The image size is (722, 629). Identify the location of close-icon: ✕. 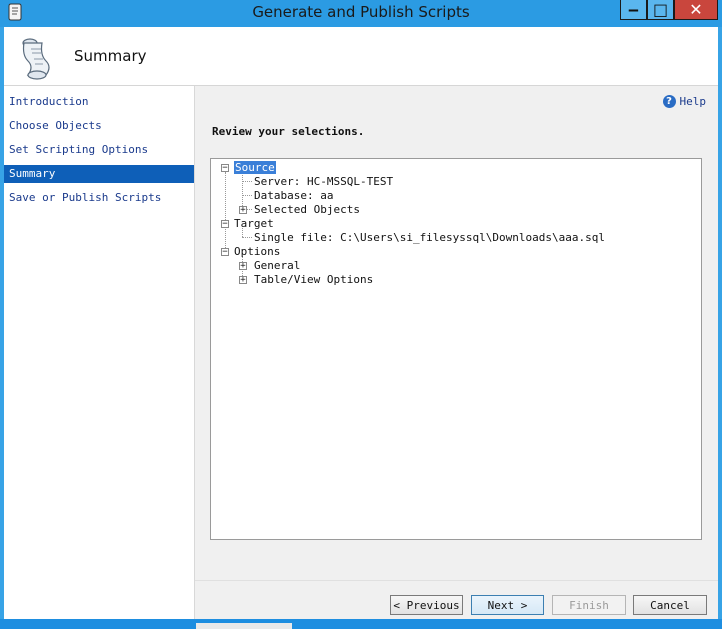
(696, 9).